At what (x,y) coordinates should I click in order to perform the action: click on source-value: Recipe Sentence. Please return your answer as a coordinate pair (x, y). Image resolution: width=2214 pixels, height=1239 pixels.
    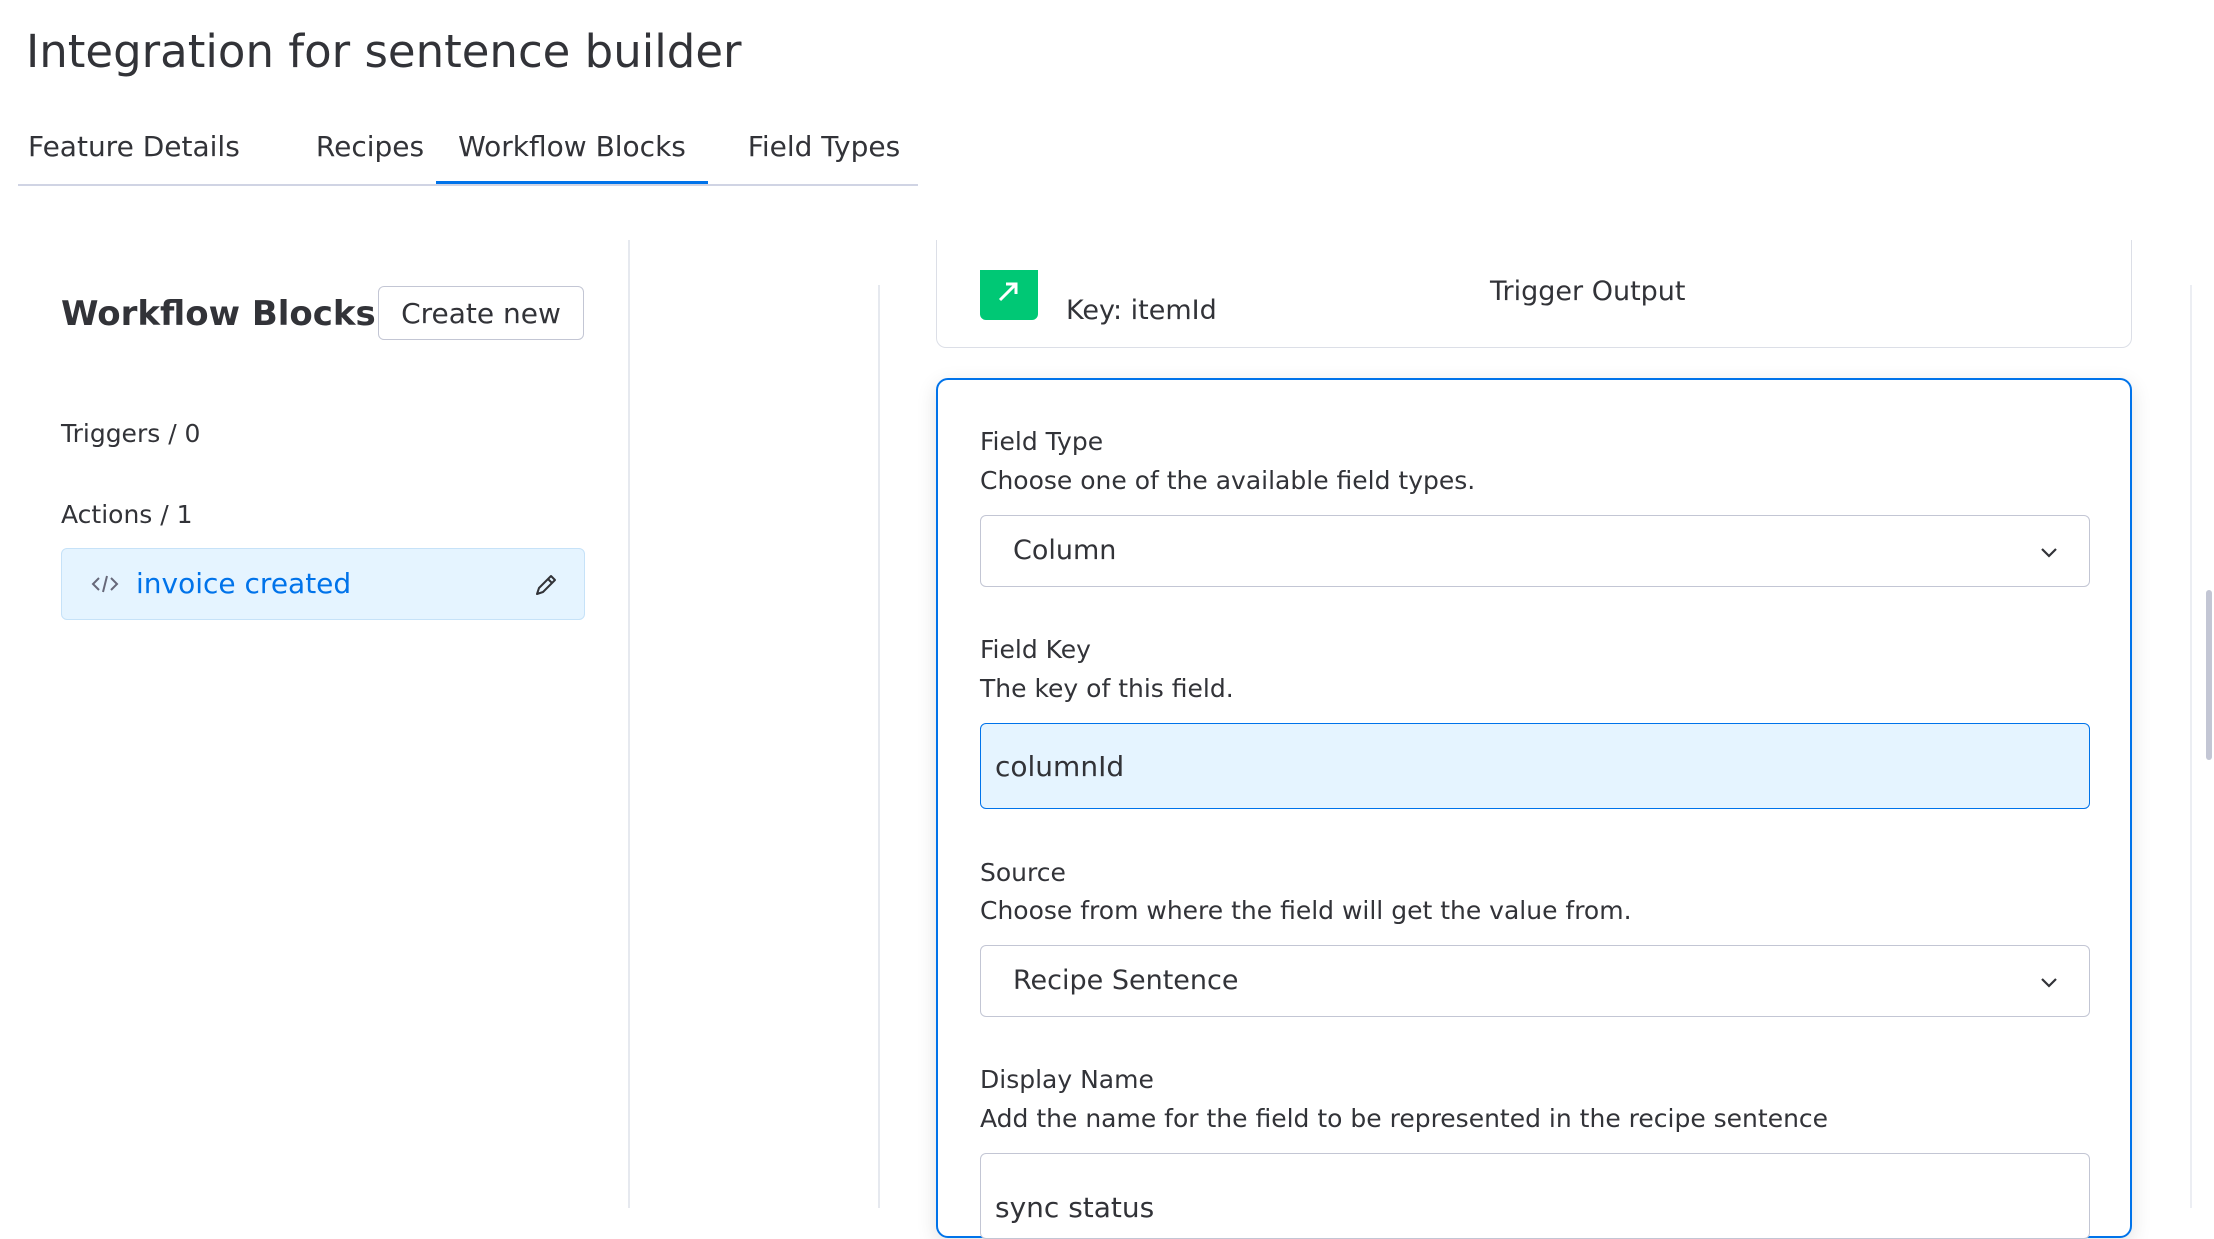
    Looking at the image, I should click on (1126, 980).